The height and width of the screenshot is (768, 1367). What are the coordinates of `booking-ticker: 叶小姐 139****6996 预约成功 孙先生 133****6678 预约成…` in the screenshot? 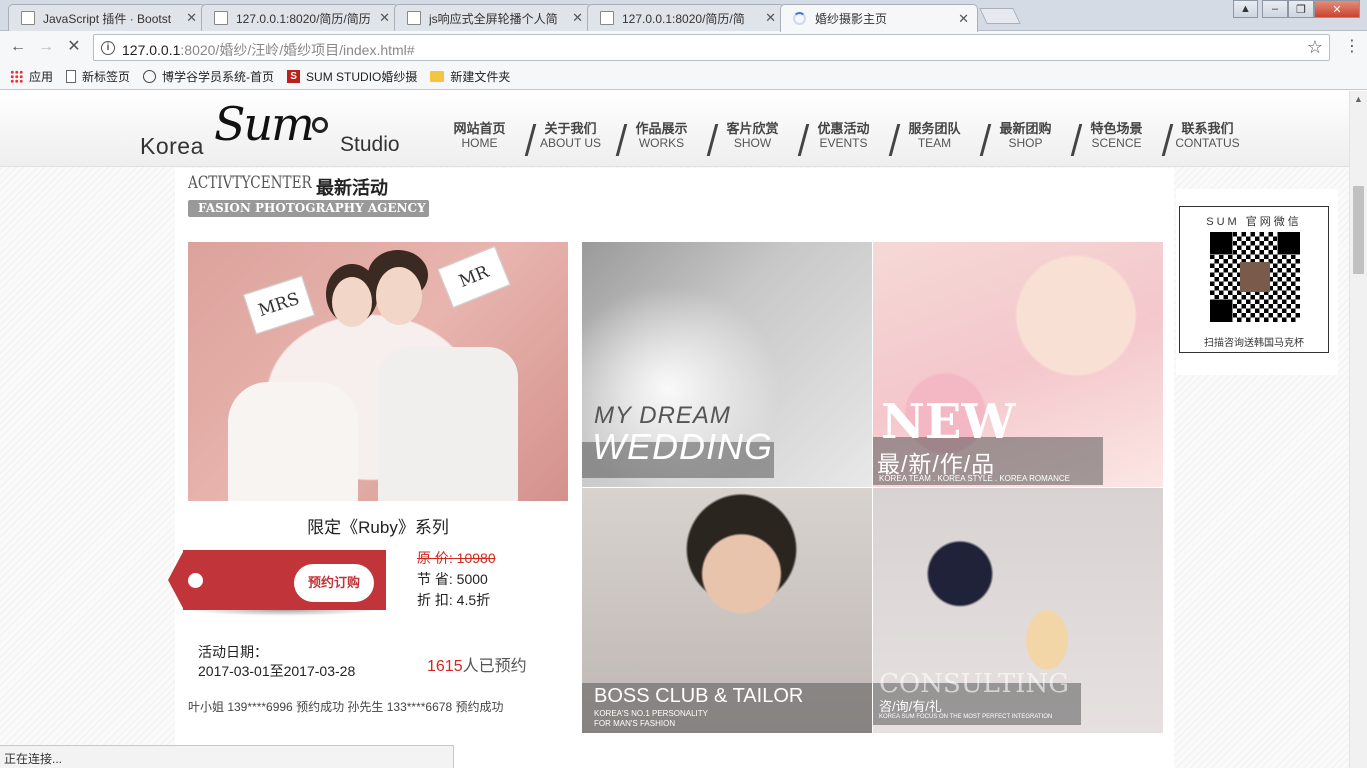 It's located at (346, 707).